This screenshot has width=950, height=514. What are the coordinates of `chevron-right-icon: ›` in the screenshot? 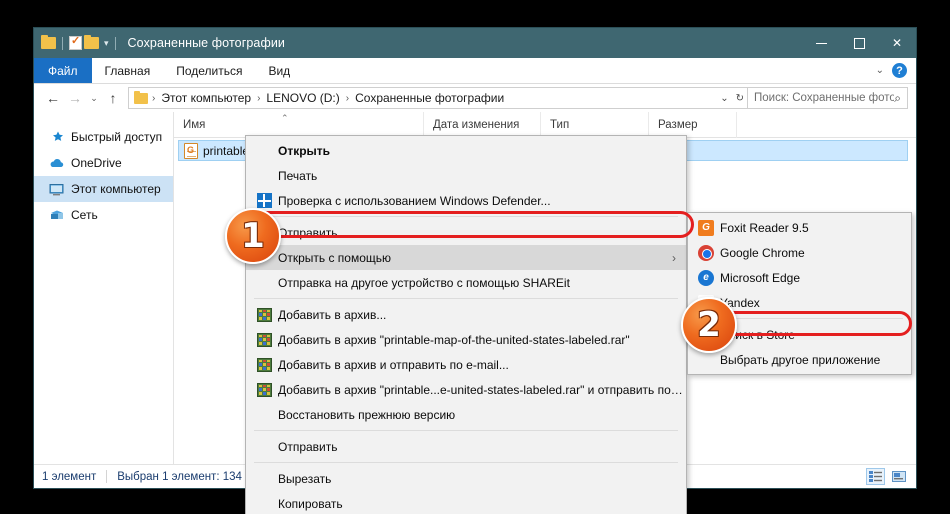 It's located at (674, 257).